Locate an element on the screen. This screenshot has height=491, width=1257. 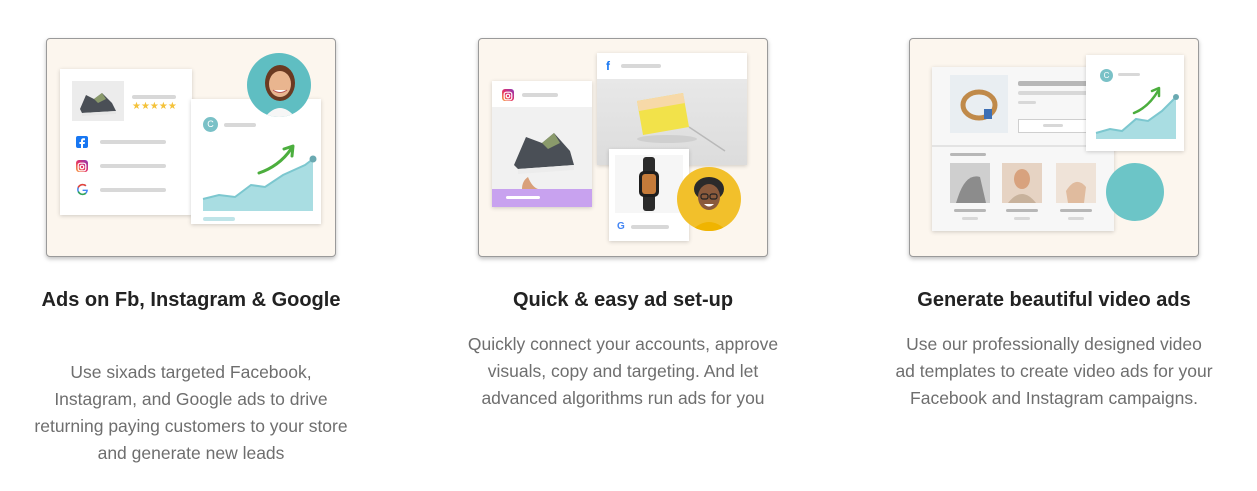
template-price-bar is located at coordinates (1027, 102).